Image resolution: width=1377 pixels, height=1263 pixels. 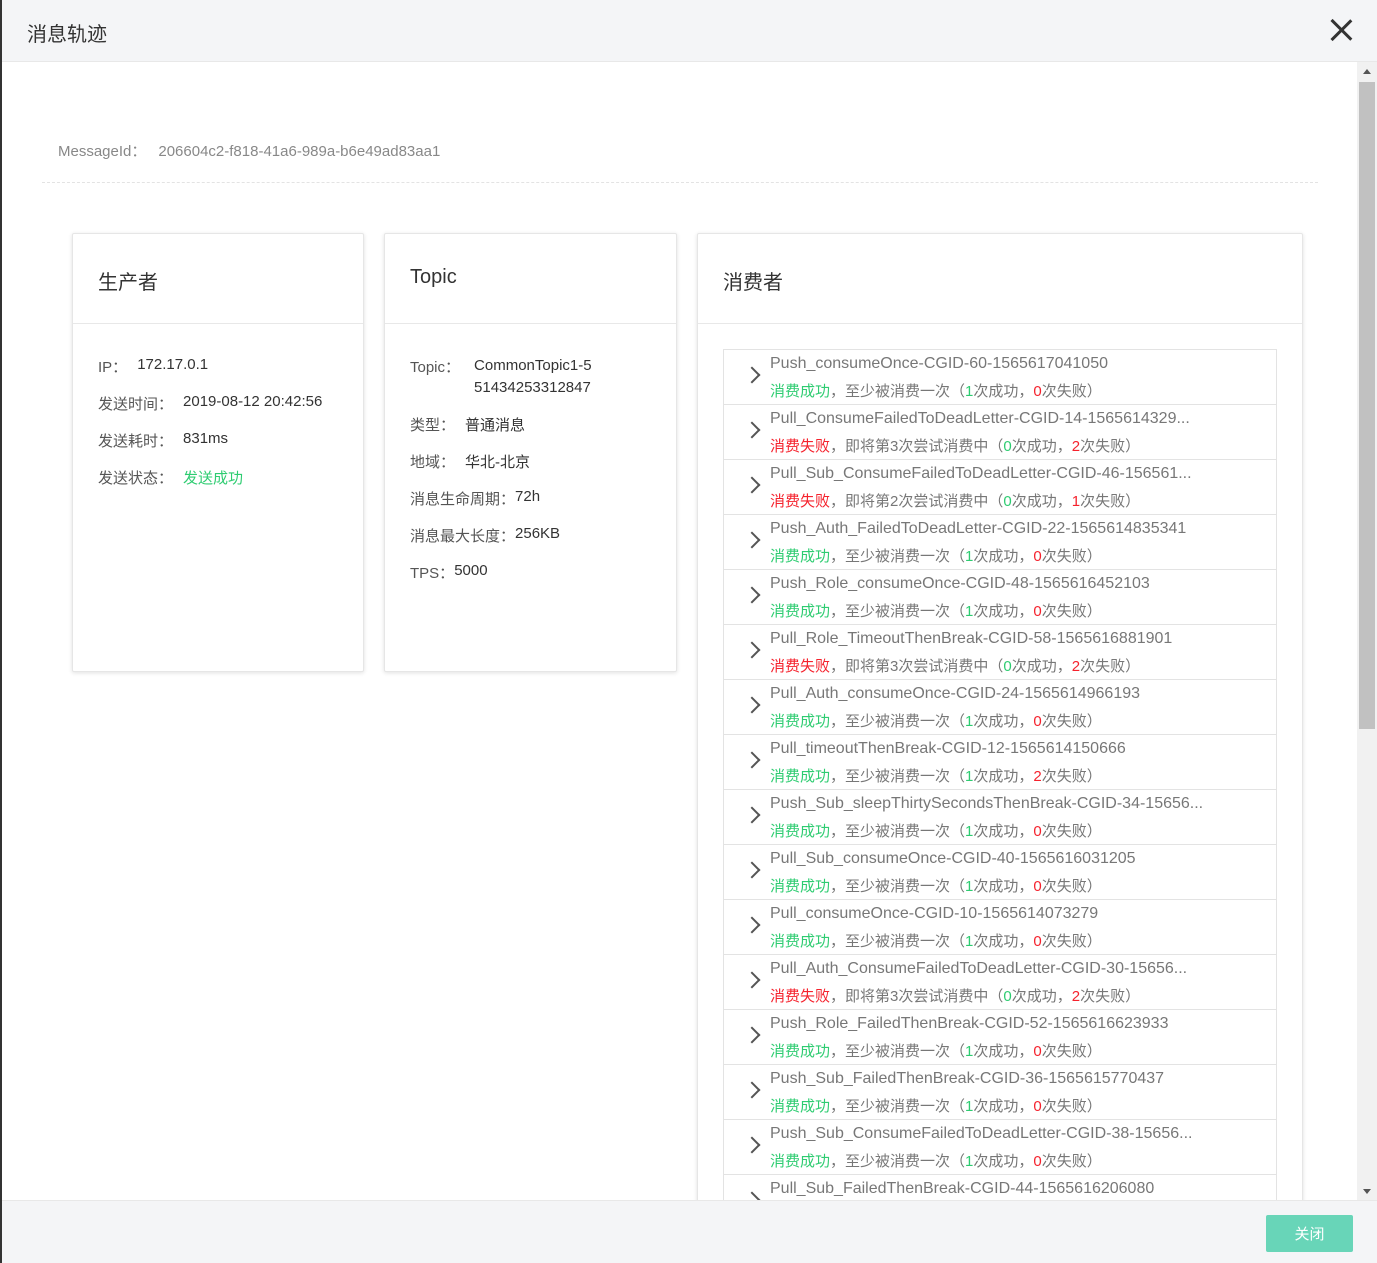 What do you see at coordinates (934, 913) in the screenshot?
I see `consumer-group-name: Pull_consumeOnce-CGID-10-1565614073279` at bounding box center [934, 913].